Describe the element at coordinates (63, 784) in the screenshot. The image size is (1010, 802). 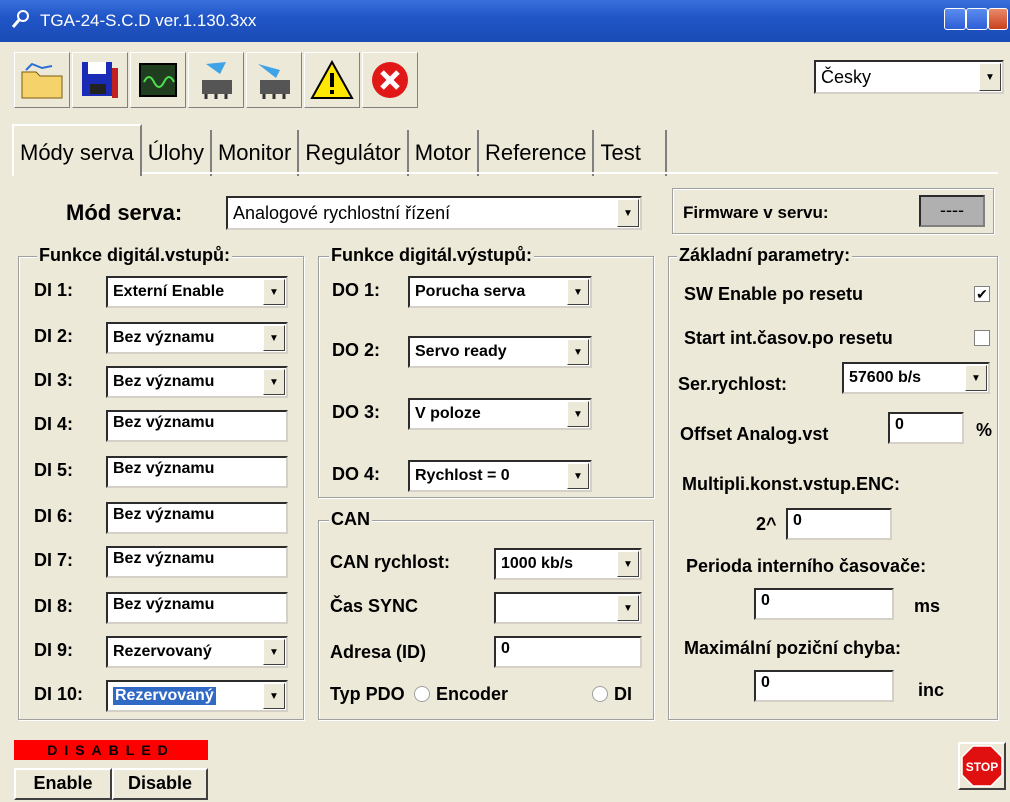
I see `enable-button: Enable` at that location.